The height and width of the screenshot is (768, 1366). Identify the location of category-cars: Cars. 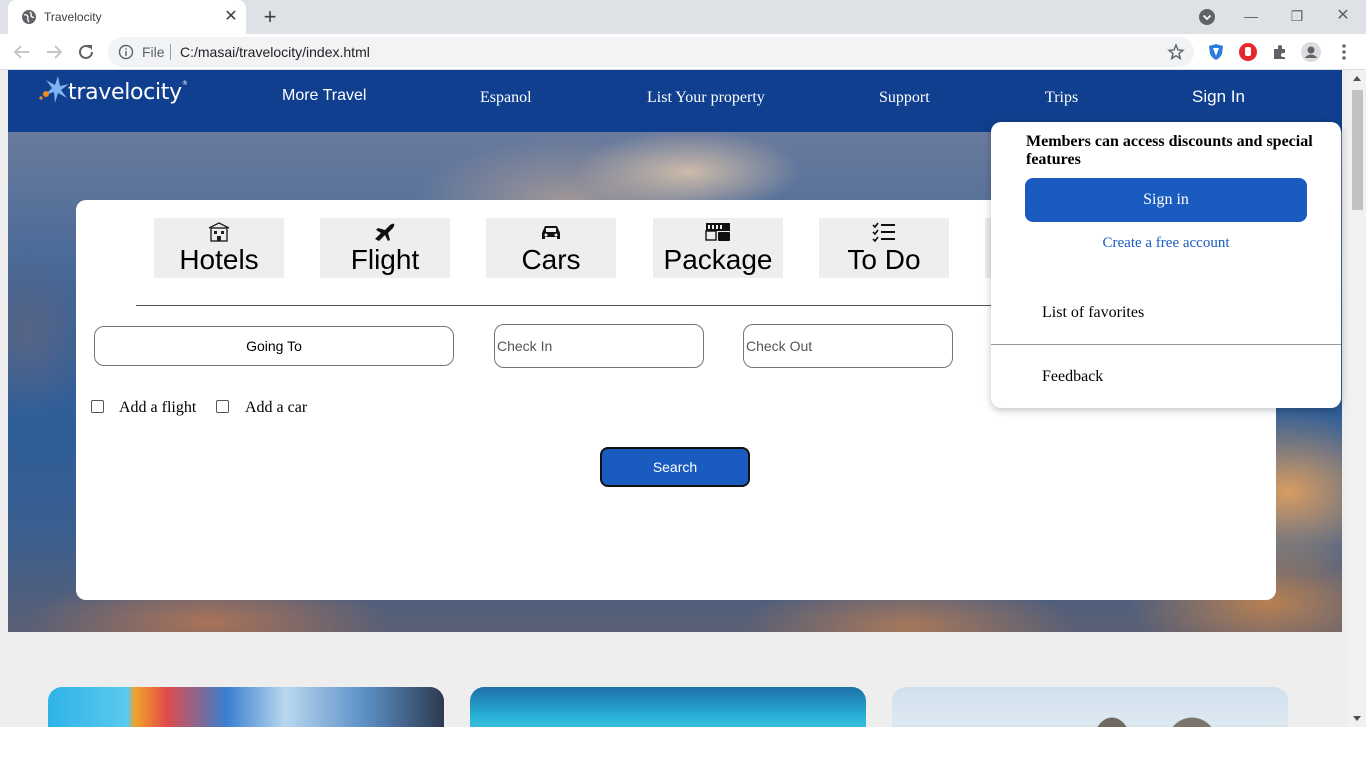
(551, 248).